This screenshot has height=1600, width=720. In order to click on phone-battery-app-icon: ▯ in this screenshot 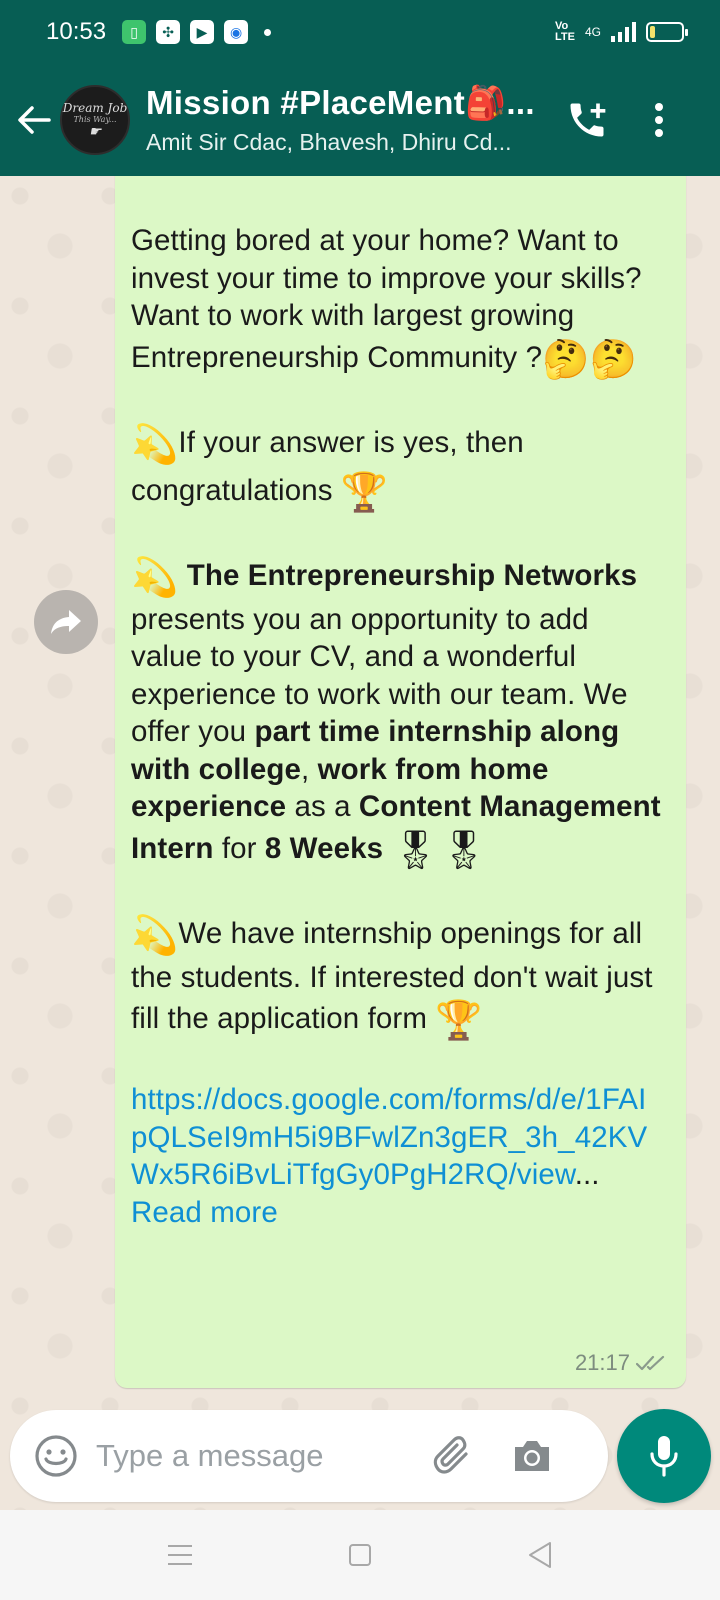, I will do `click(134, 32)`.